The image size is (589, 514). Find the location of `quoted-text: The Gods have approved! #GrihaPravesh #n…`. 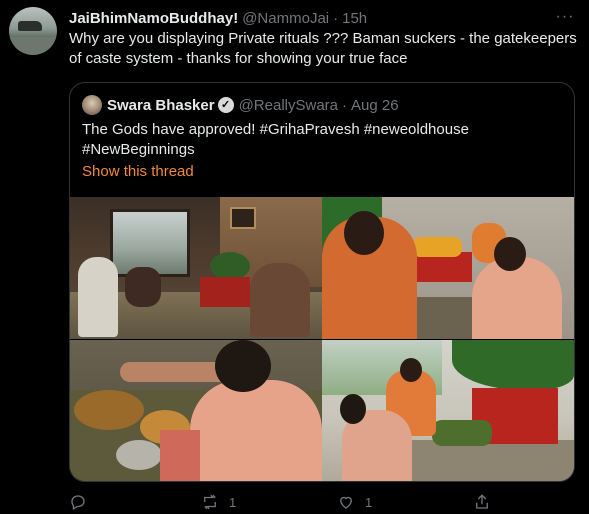

quoted-text: The Gods have approved! #GrihaPravesh #n… is located at coordinates (322, 140).